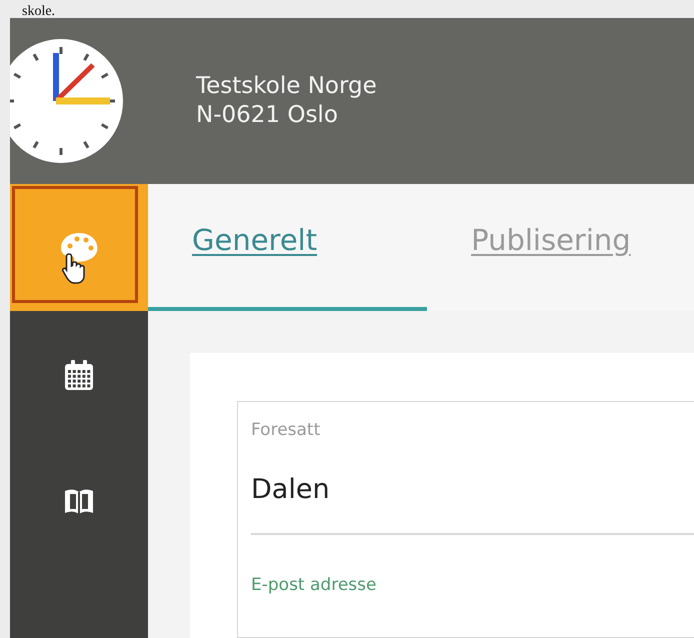 This screenshot has height=638, width=694. What do you see at coordinates (288, 247) in the screenshot?
I see `tab: Generelt` at bounding box center [288, 247].